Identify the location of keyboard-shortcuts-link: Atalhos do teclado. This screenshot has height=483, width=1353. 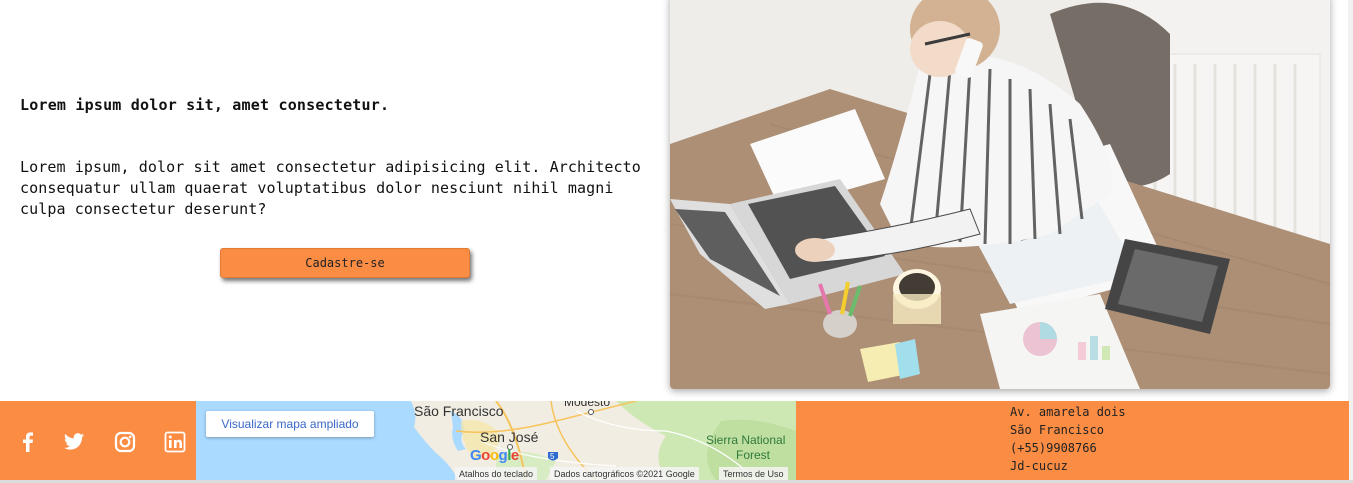
(496, 473).